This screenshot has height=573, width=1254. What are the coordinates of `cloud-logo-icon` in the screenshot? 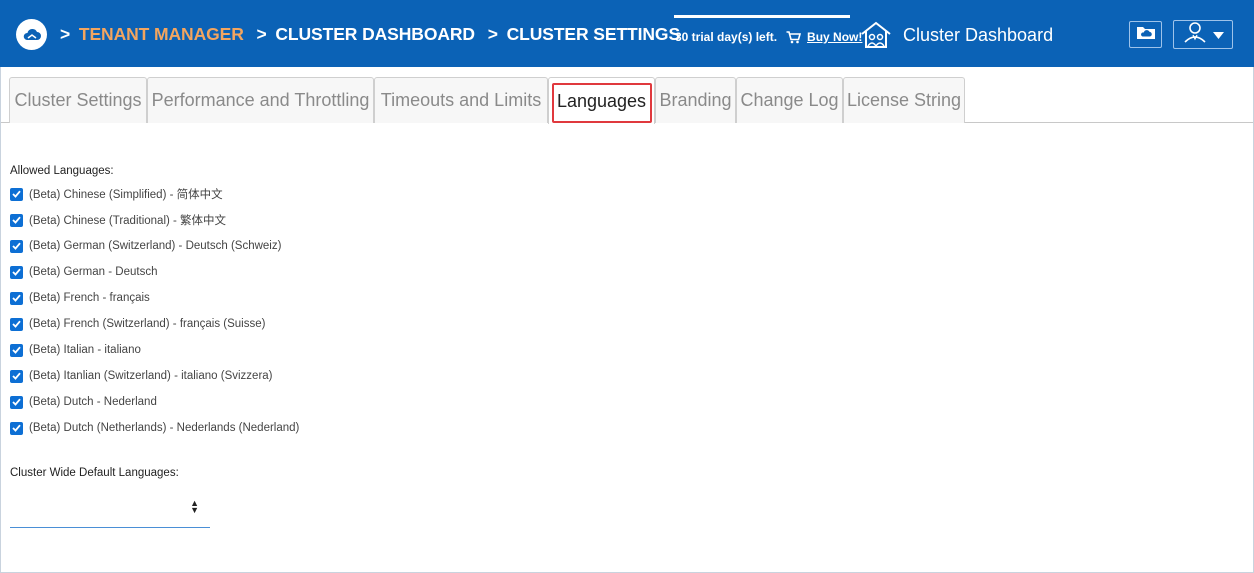 It's located at (31, 34).